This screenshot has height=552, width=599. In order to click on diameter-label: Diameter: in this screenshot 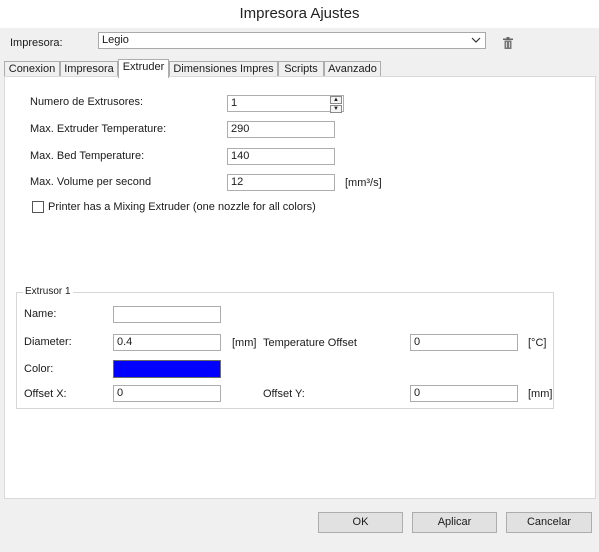, I will do `click(48, 342)`.